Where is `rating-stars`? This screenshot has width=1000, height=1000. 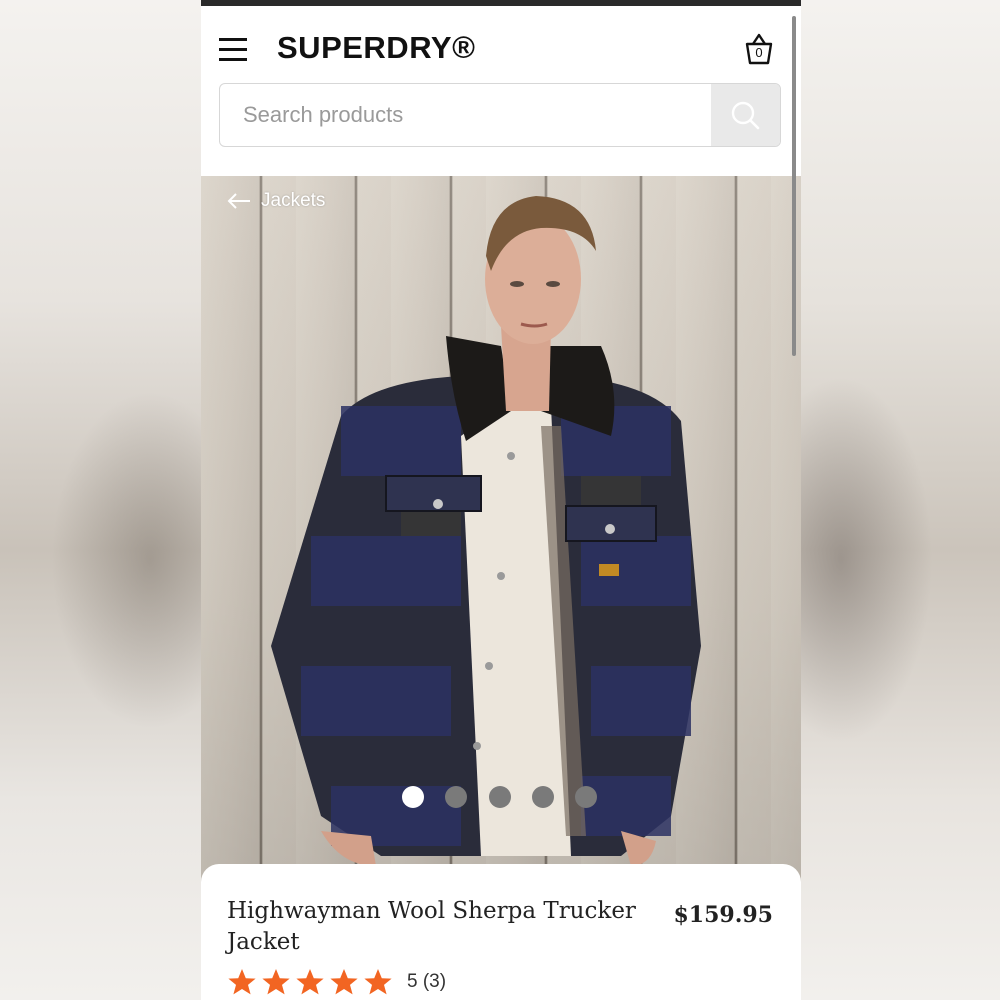 rating-stars is located at coordinates (312, 982).